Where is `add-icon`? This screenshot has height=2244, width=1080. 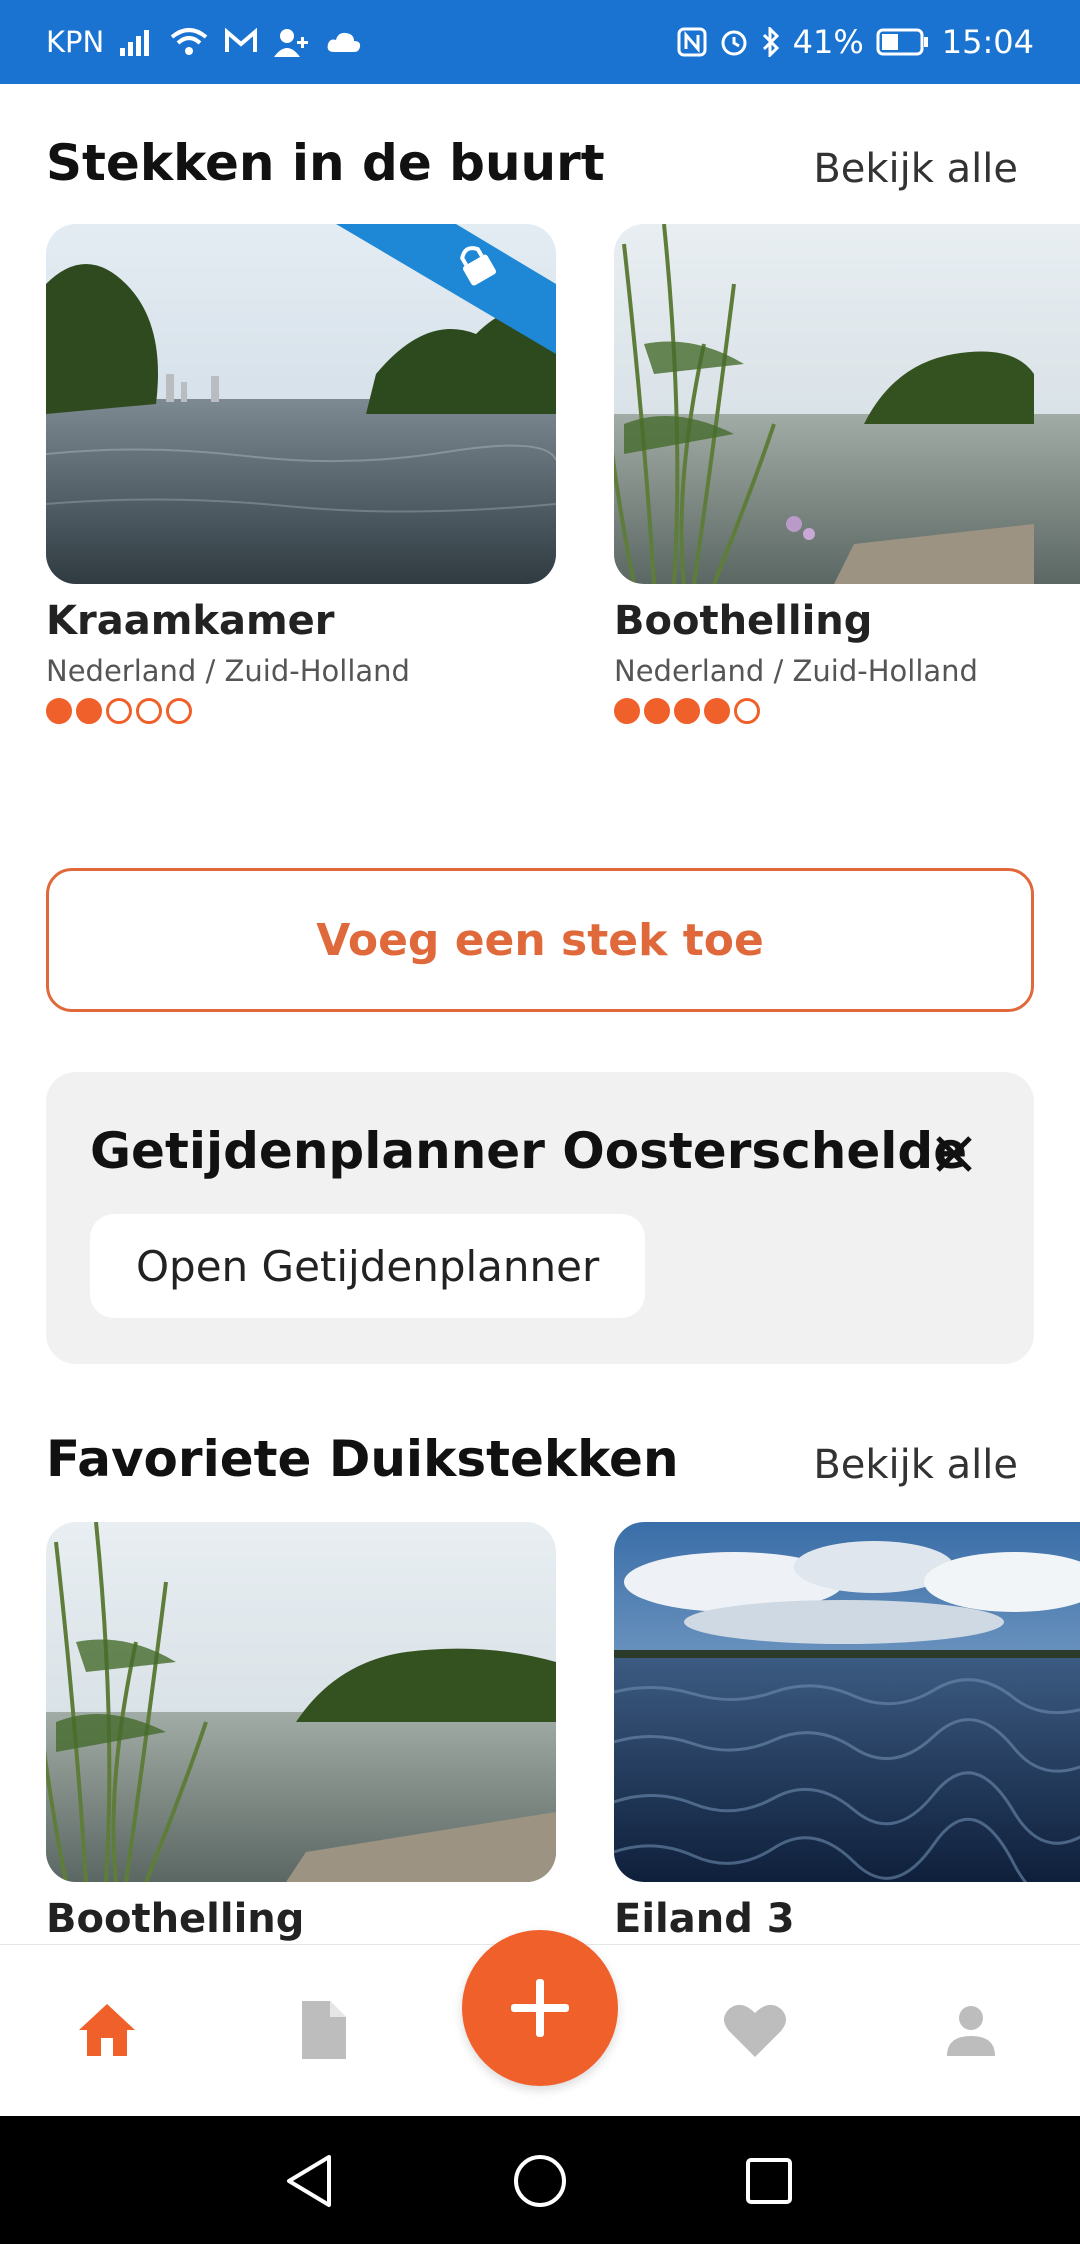
add-icon is located at coordinates (540, 2008).